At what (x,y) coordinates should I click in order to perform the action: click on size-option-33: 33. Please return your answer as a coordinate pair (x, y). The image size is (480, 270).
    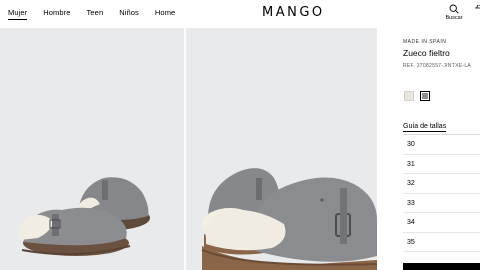
    Looking at the image, I should click on (441, 203).